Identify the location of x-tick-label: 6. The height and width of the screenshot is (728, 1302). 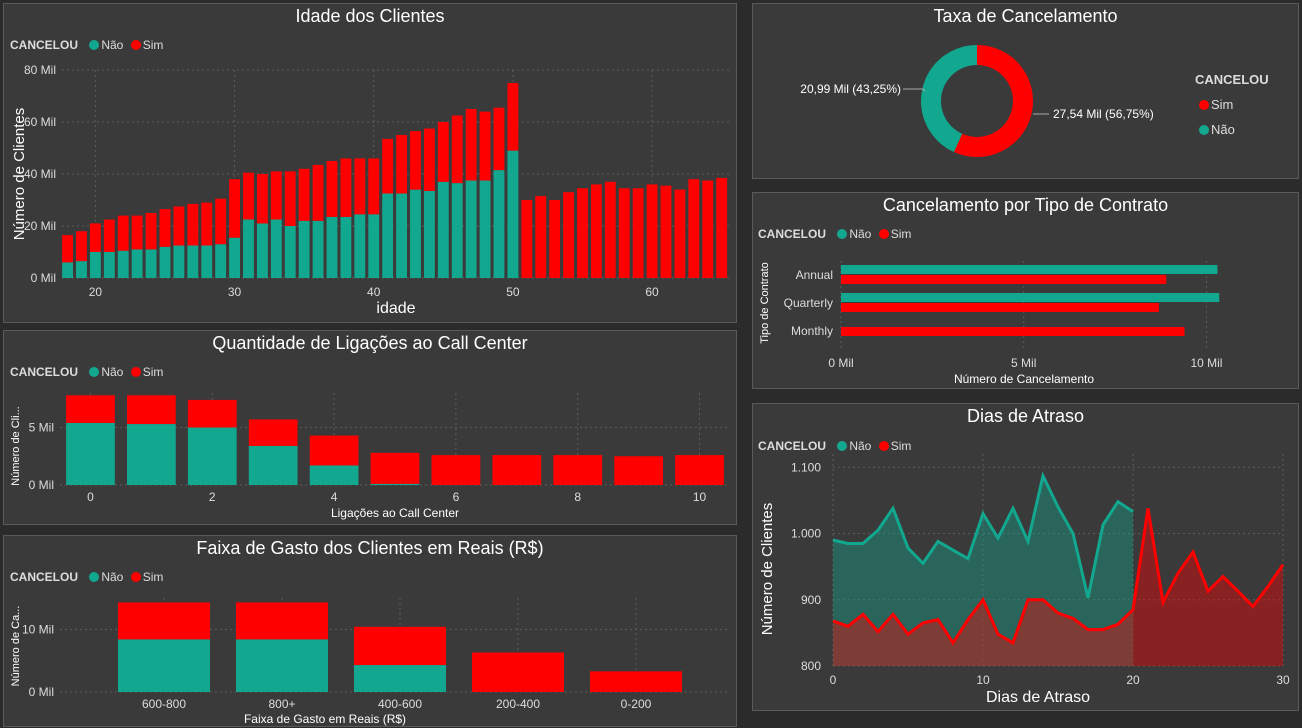
(456, 497).